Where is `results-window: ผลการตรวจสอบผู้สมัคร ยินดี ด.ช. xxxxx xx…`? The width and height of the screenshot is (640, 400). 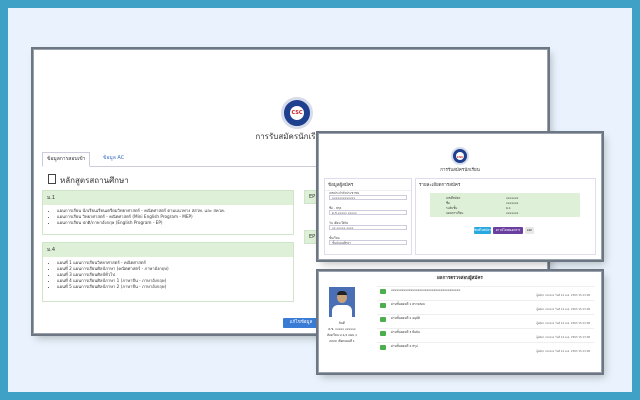 results-window: ผลการตรวจสอบผู้สมัคร ยินดี ด.ช. xxxxx xx… is located at coordinates (460, 322).